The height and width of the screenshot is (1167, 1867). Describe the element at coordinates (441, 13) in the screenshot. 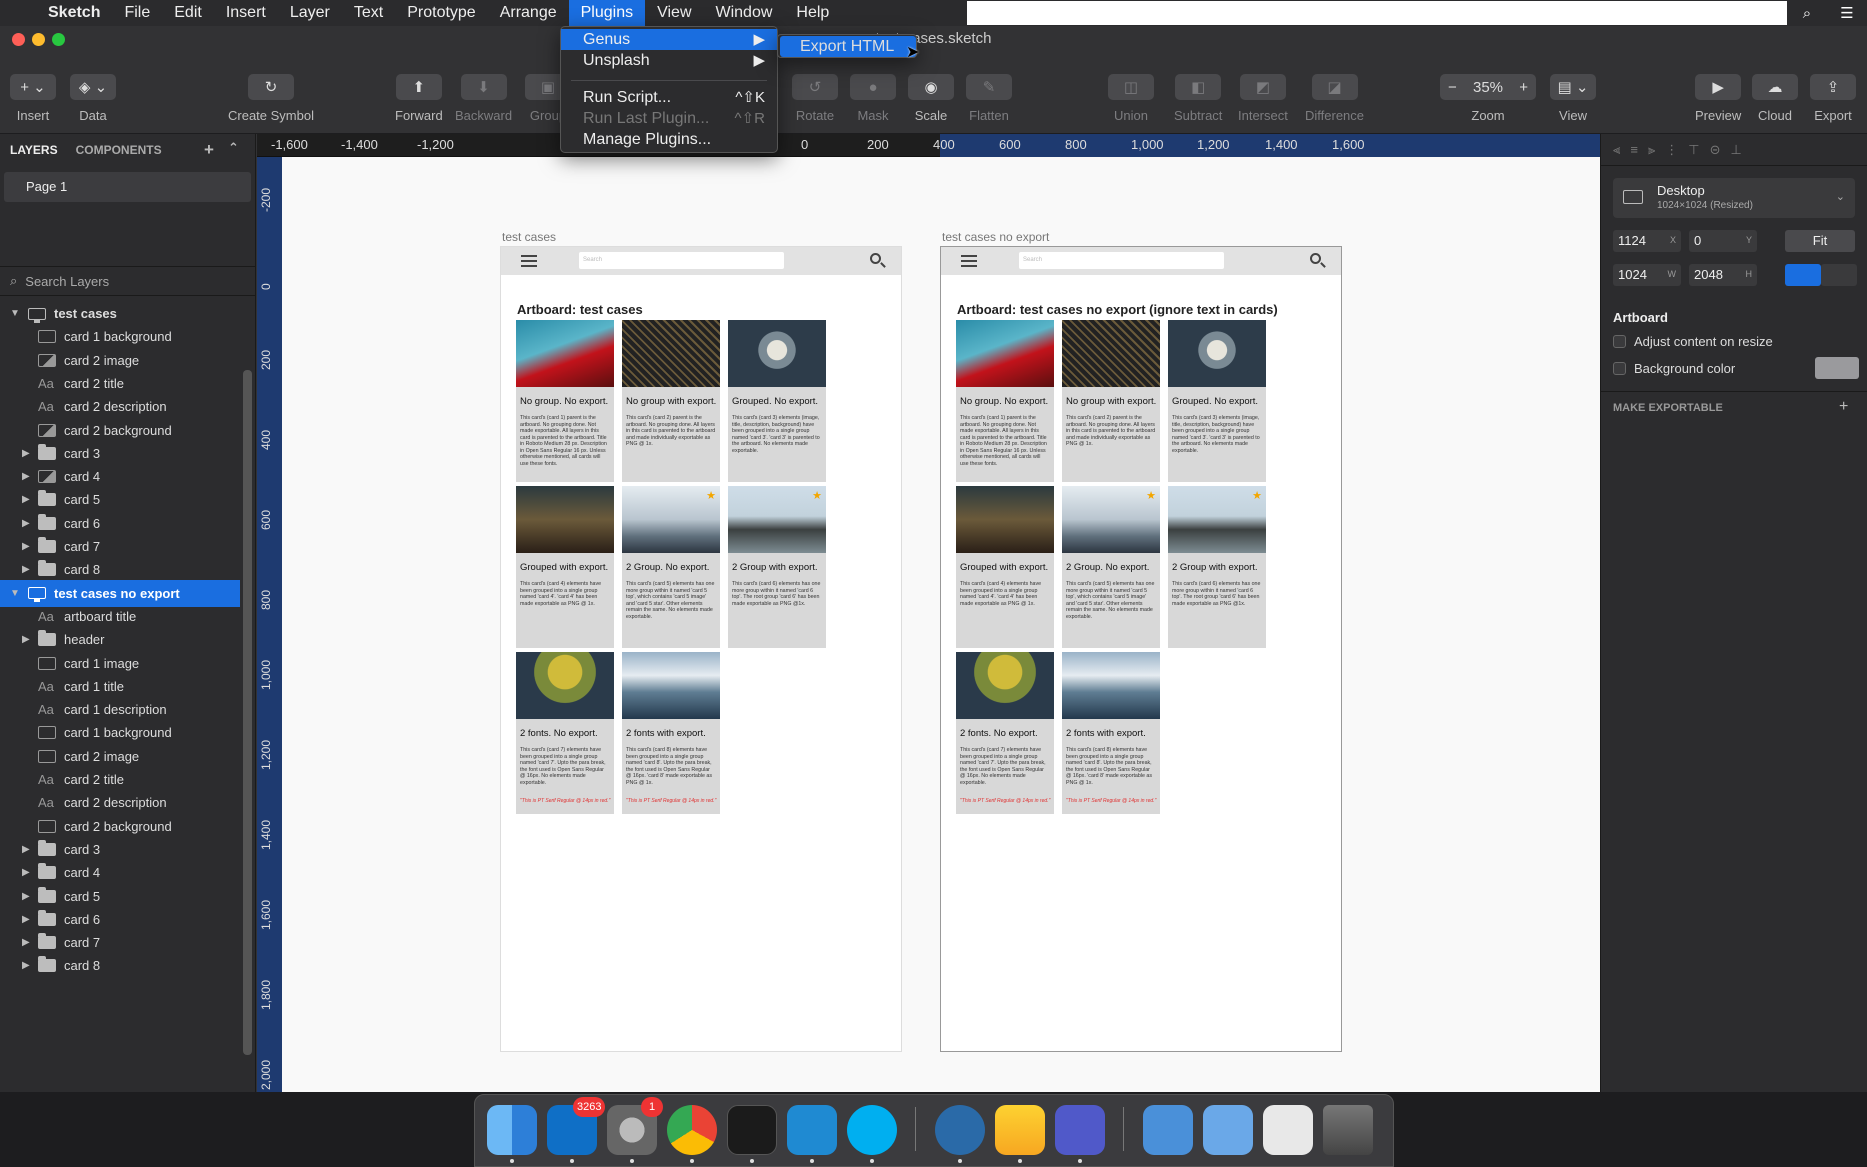

I see `menu-prototype: Prototype` at that location.